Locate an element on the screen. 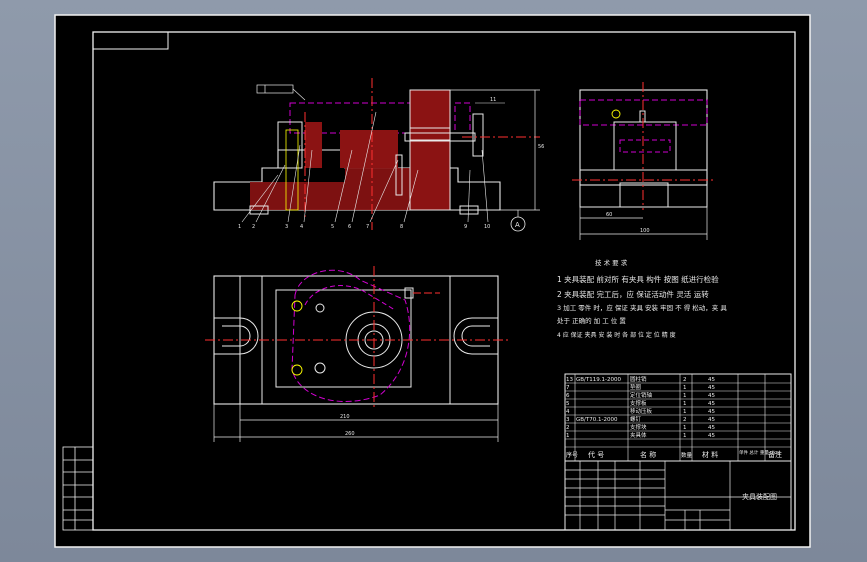 The height and width of the screenshot is (562, 867). bom-cell-name: 垫圈 is located at coordinates (636, 387).